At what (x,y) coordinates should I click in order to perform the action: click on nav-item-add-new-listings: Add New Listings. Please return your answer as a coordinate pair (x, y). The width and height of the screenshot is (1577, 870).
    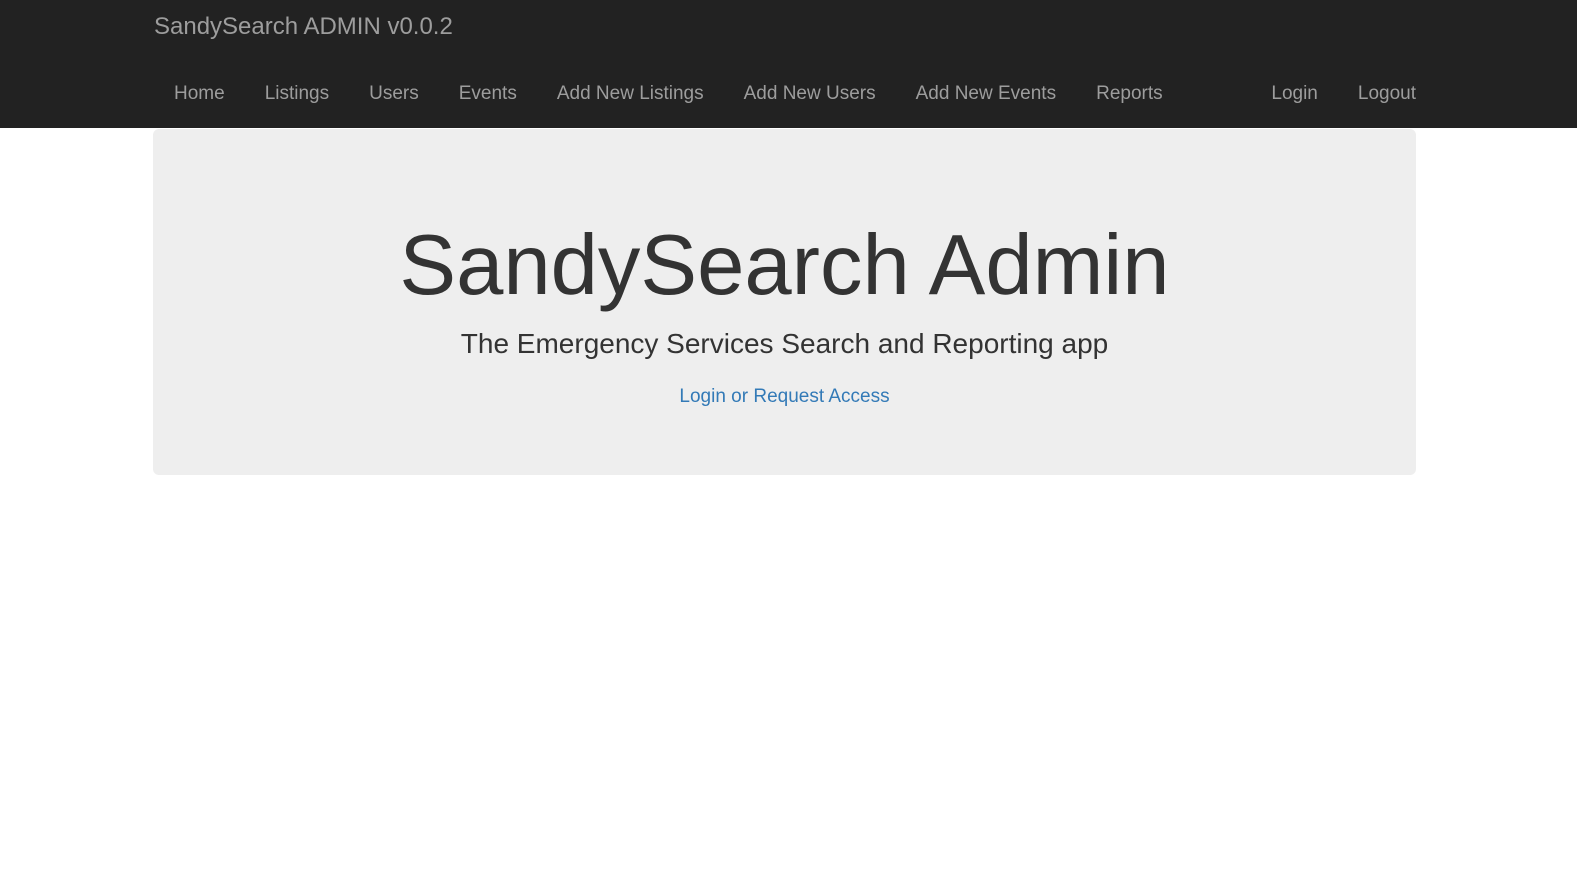
    Looking at the image, I should click on (630, 94).